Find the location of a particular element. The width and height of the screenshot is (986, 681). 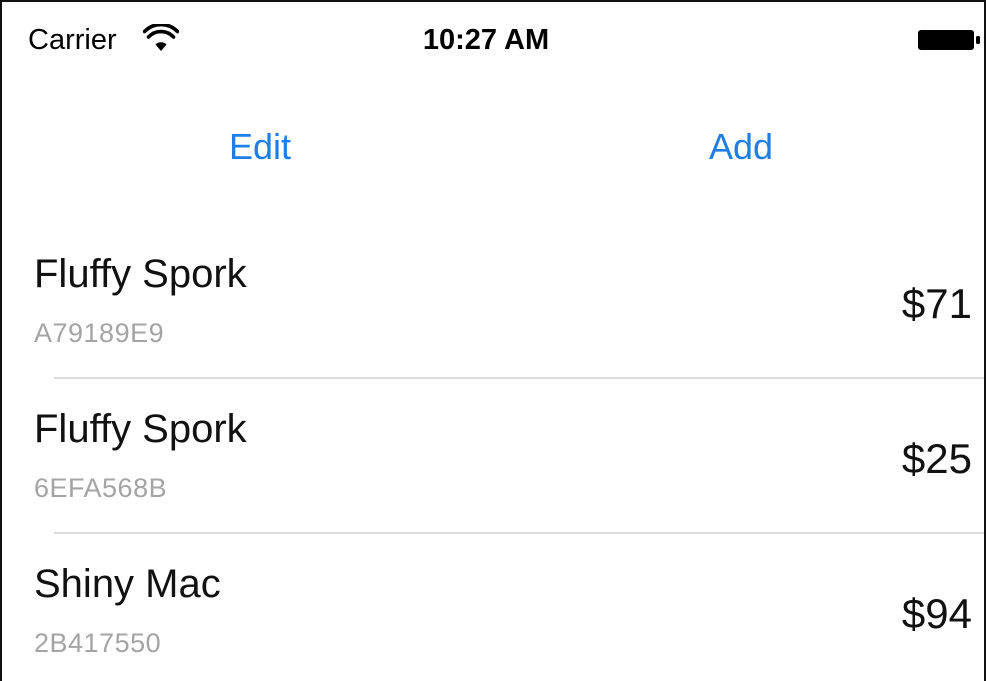

toolbar: Edit Add is located at coordinates (493, 147).